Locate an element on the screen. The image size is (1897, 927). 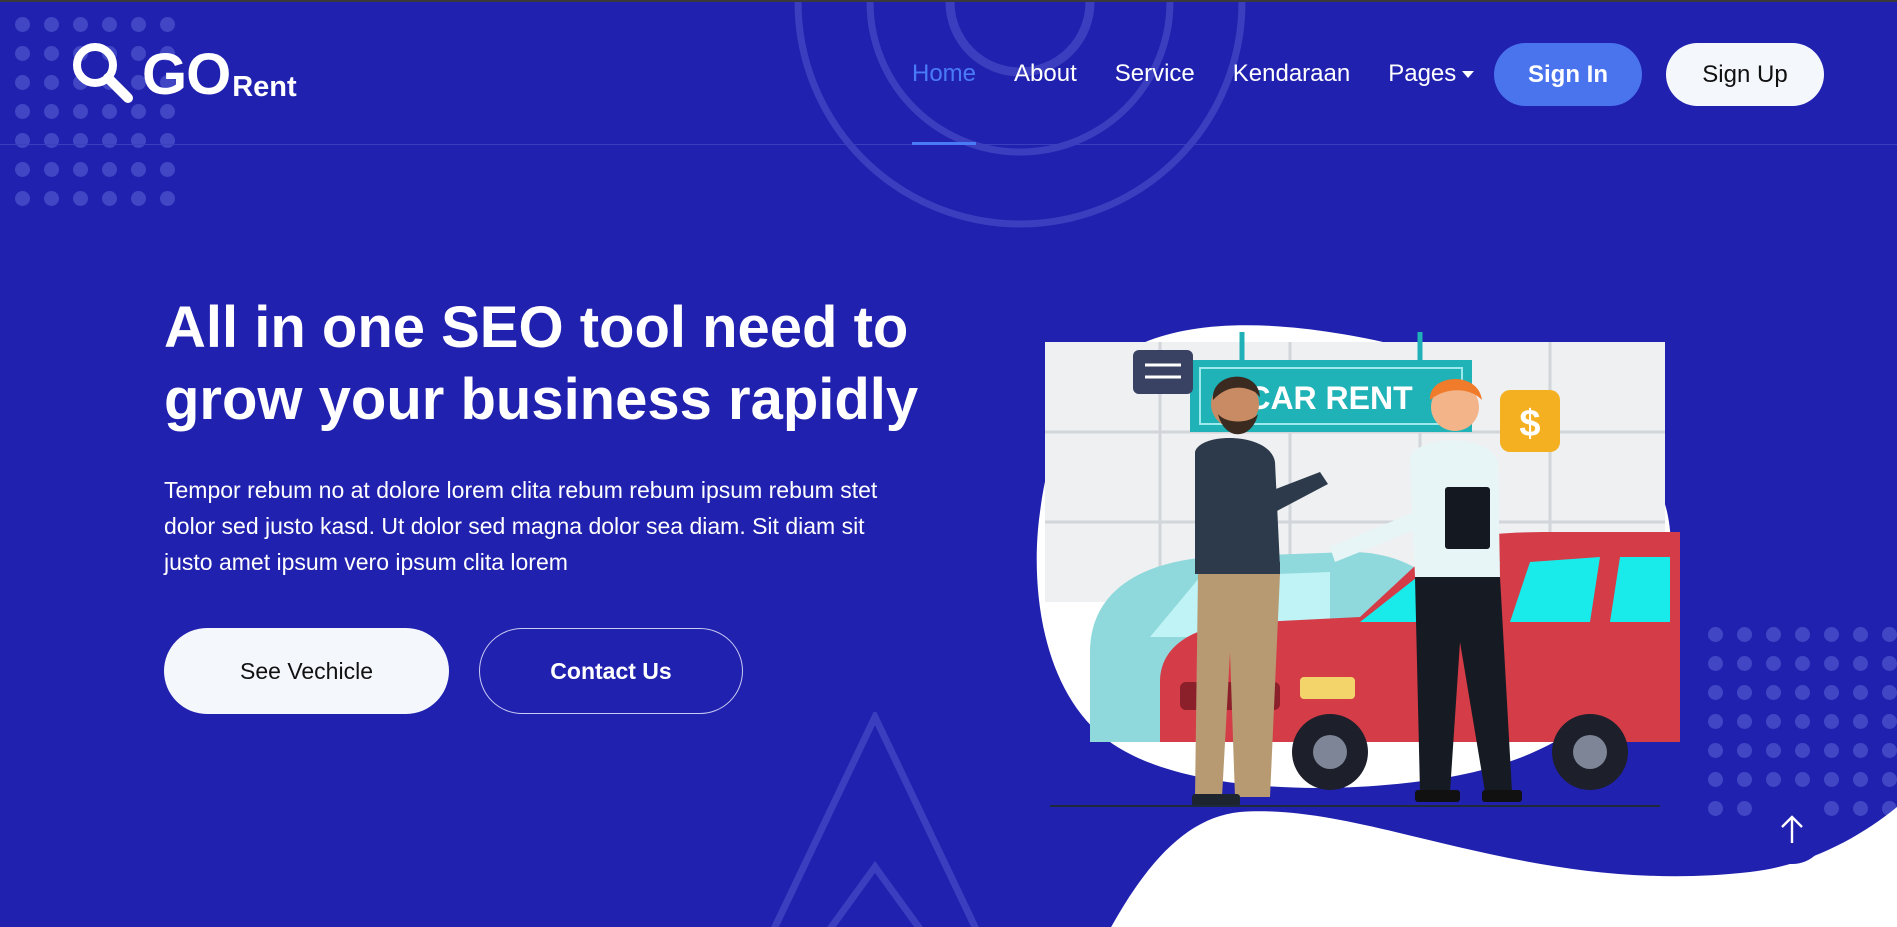
contact-us-button: Contact Us is located at coordinates (611, 671).